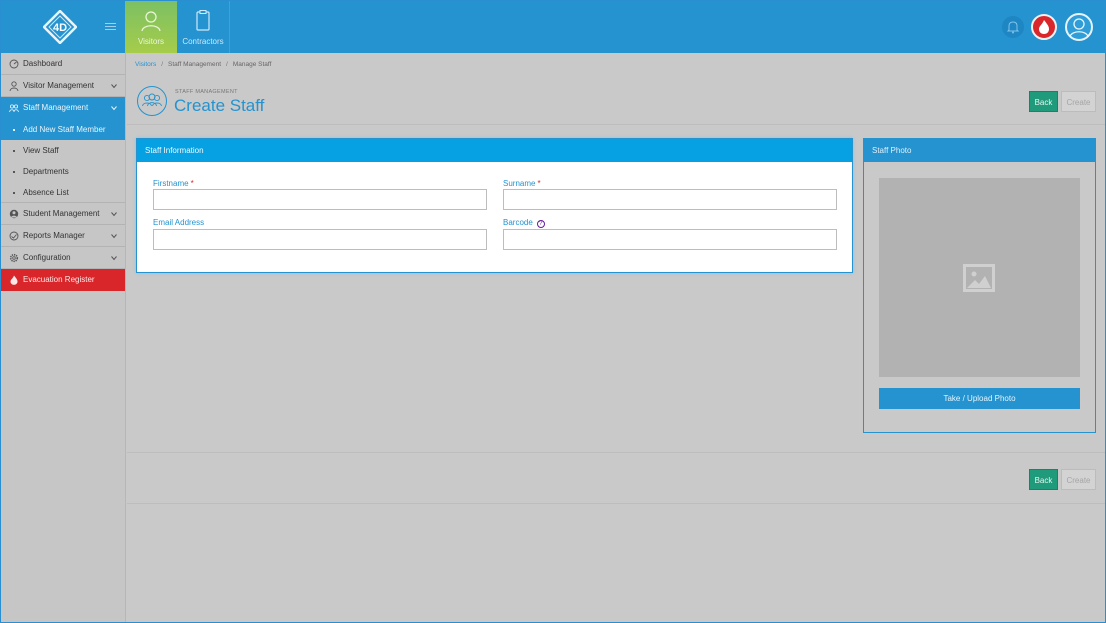 This screenshot has height=623, width=1106. I want to click on sidebar-item-reports-manager: Reports Manager, so click(63, 236).